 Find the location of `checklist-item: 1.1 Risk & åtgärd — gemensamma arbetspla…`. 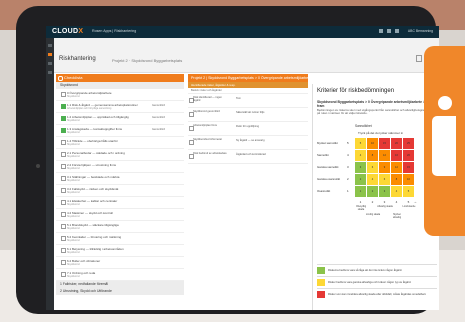

checklist-item: 1.1 Risk & åtgärd — gemensamma arbetspla… is located at coordinates (120, 107).